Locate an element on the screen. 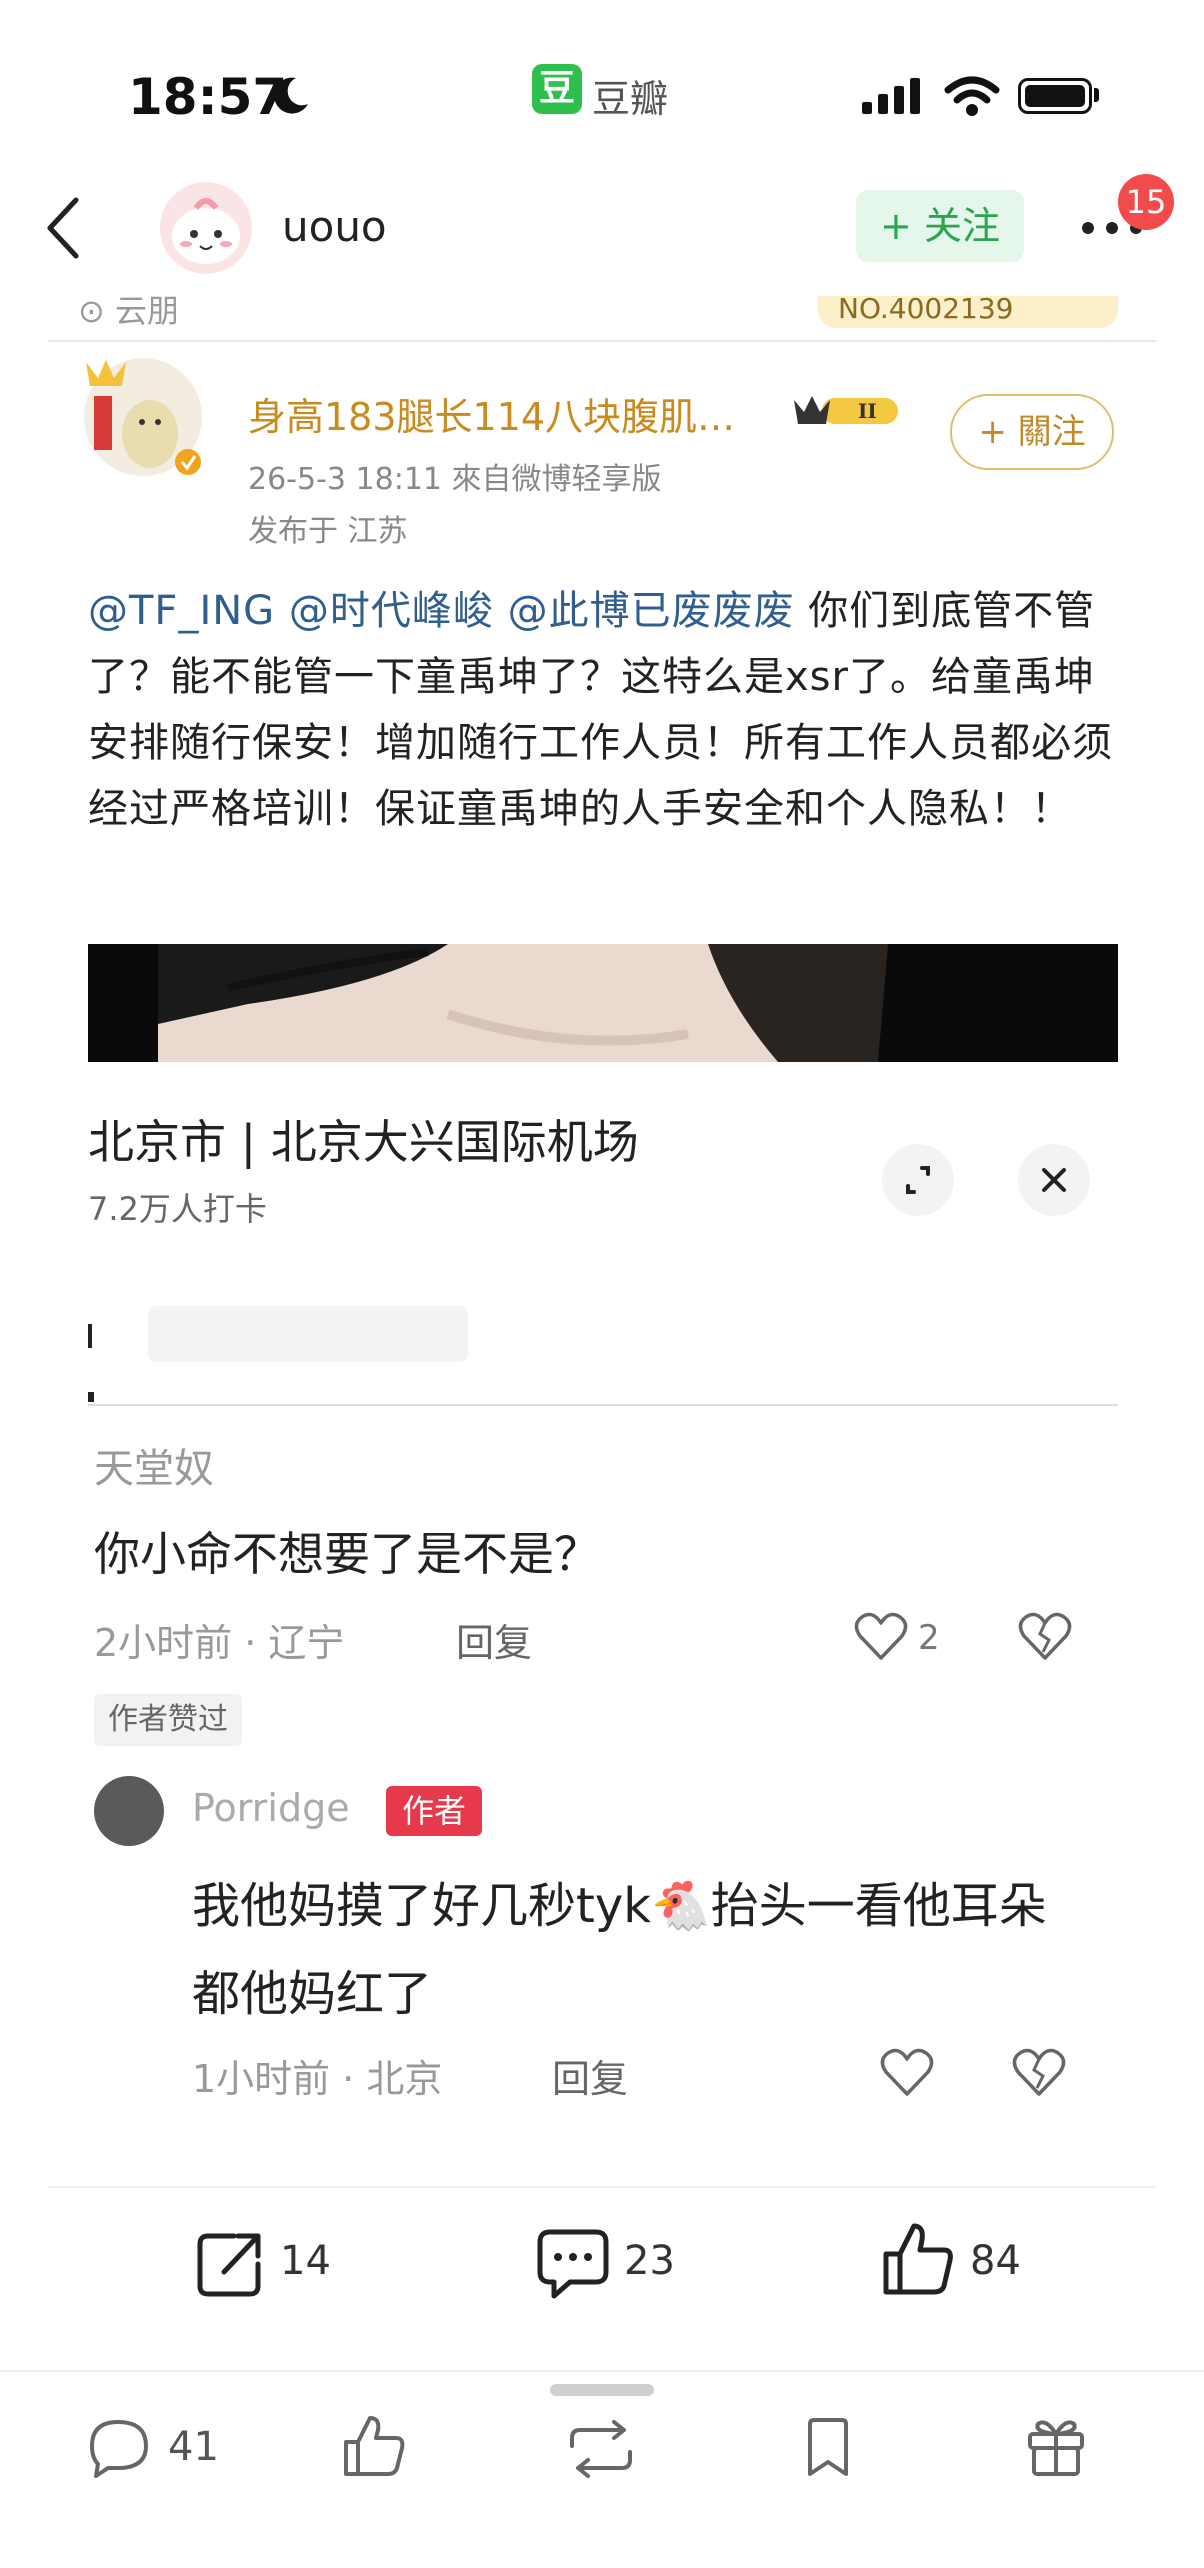 This screenshot has height=2568, width=1204. location-checkins: 7.2万人打卡 is located at coordinates (177, 1209).